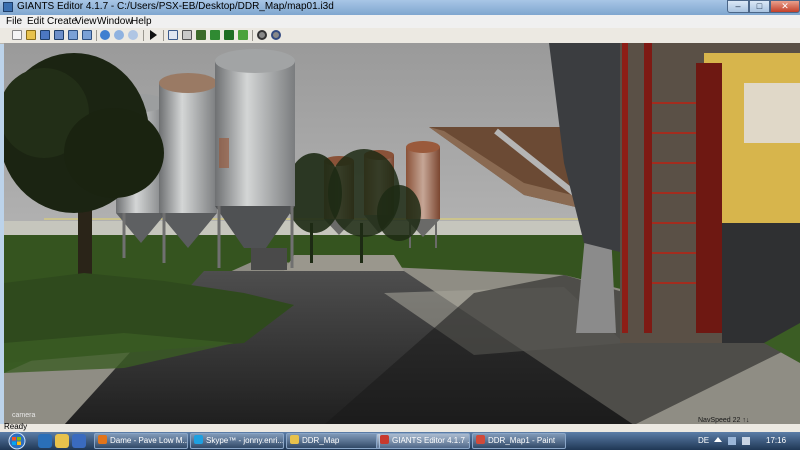 The width and height of the screenshot is (800, 450). I want to click on close-button: ✕, so click(785, 6).